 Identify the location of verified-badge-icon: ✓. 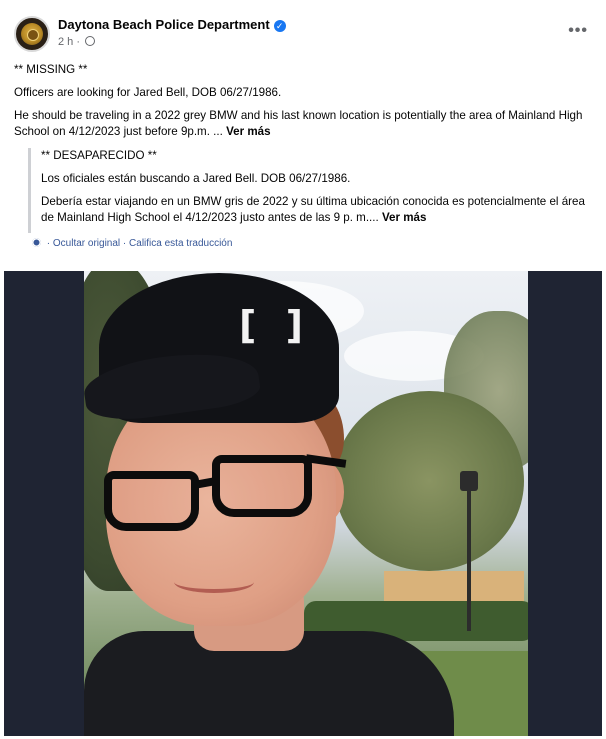
(279, 26).